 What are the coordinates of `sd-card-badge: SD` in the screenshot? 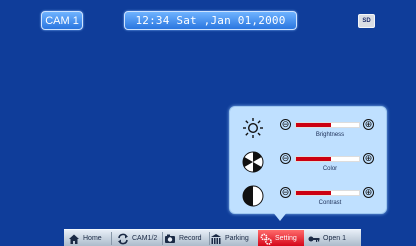 It's located at (366, 21).